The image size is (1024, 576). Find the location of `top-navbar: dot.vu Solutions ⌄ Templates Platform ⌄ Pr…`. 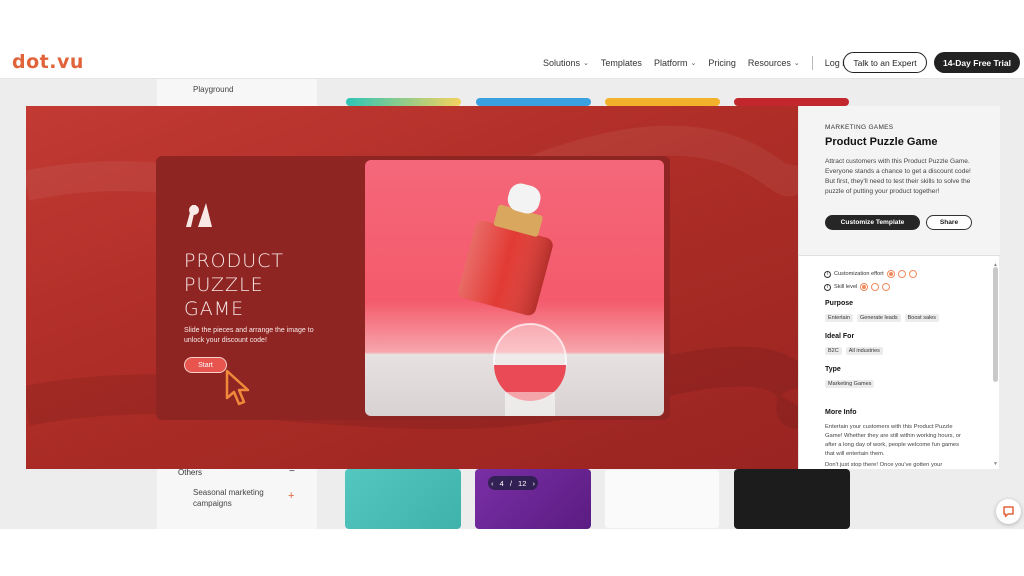

top-navbar: dot.vu Solutions ⌄ Templates Platform ⌄ Pr… is located at coordinates (512, 63).